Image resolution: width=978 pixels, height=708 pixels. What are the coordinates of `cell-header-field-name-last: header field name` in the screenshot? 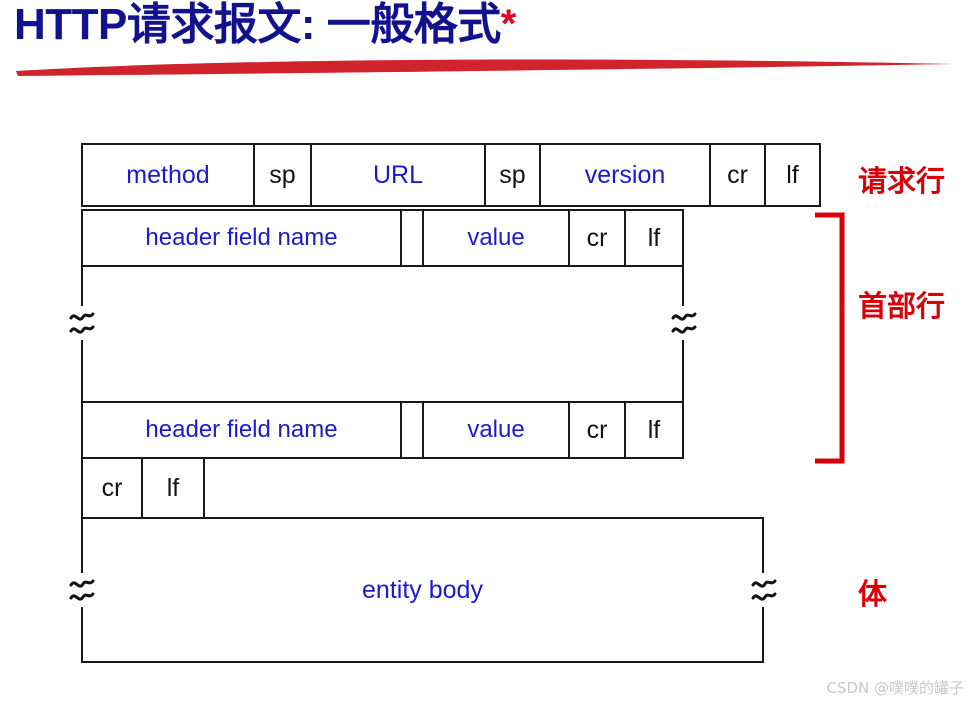 It's located at (241, 430).